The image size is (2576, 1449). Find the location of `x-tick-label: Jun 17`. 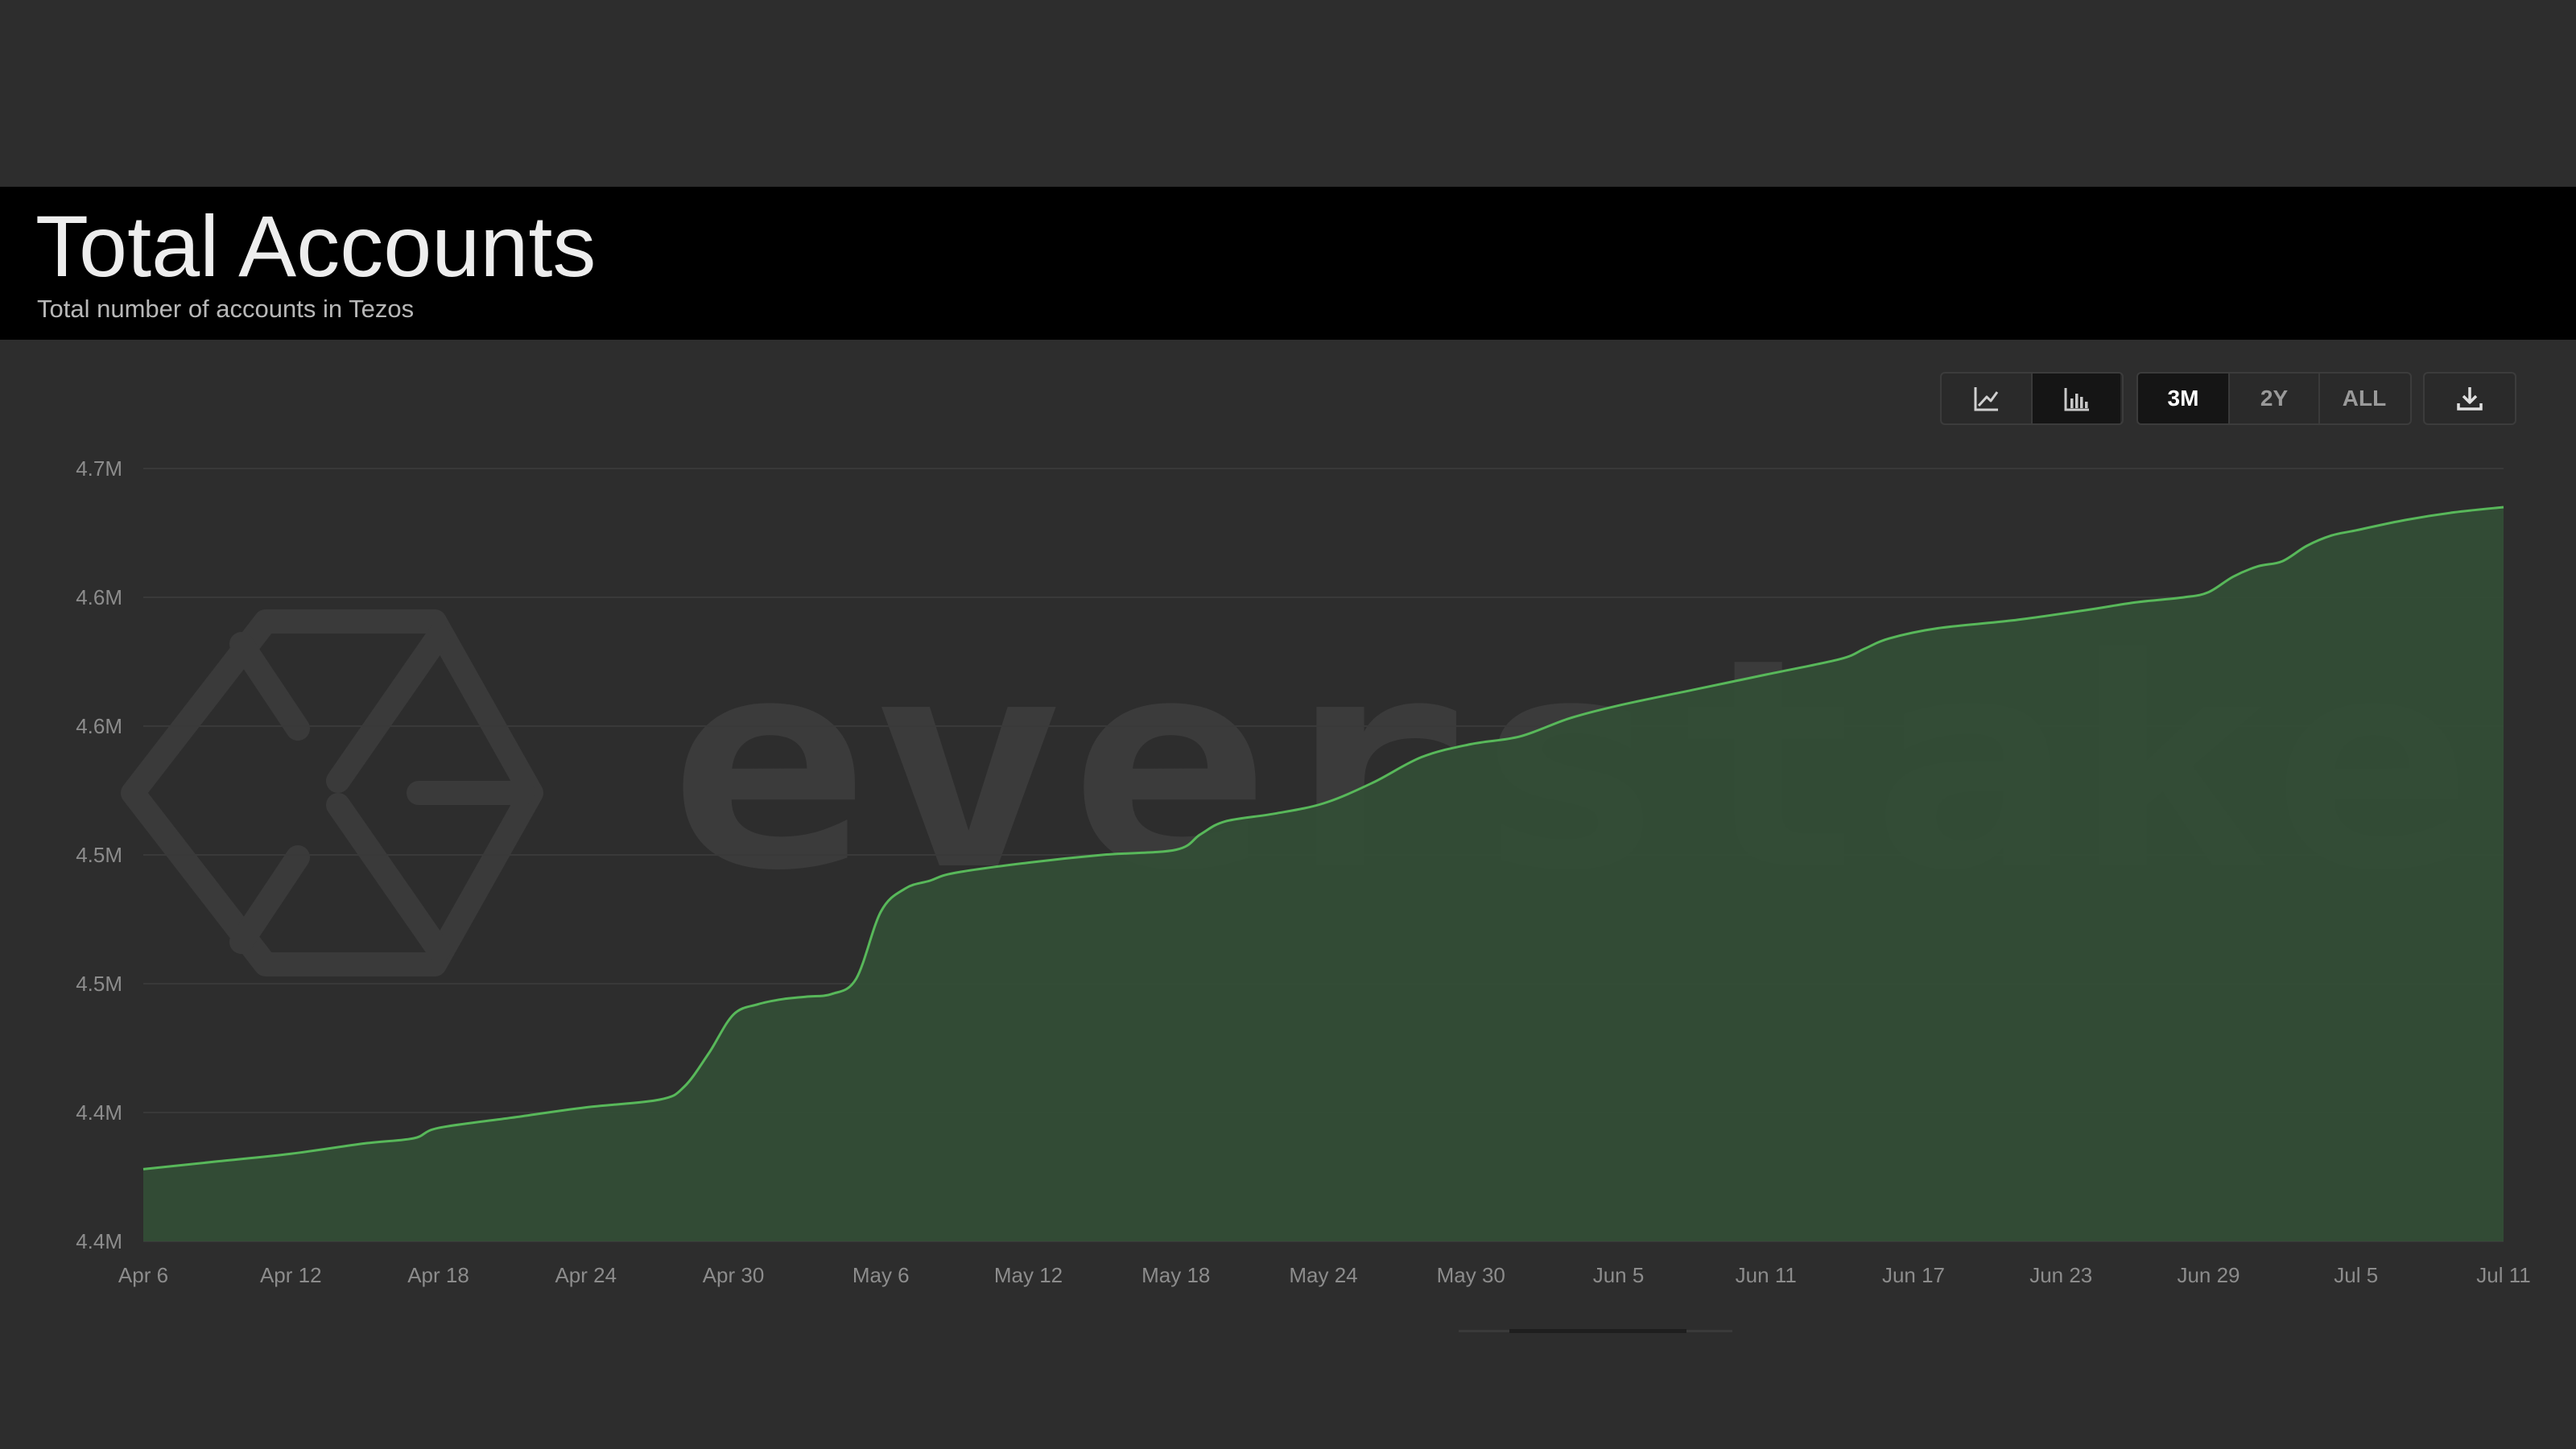

x-tick-label: Jun 17 is located at coordinates (1913, 1275).